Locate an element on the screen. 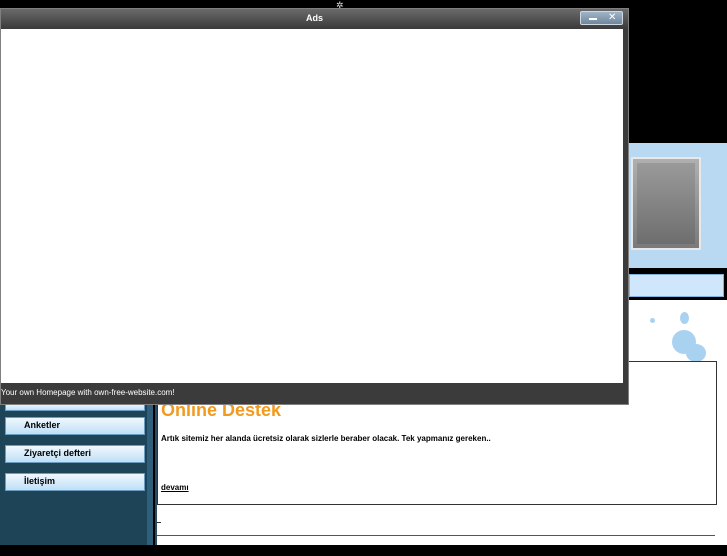 The image size is (727, 556). sidebar-item-ziyaretci-defteri: Ziyaretçi defteri is located at coordinates (75, 454).